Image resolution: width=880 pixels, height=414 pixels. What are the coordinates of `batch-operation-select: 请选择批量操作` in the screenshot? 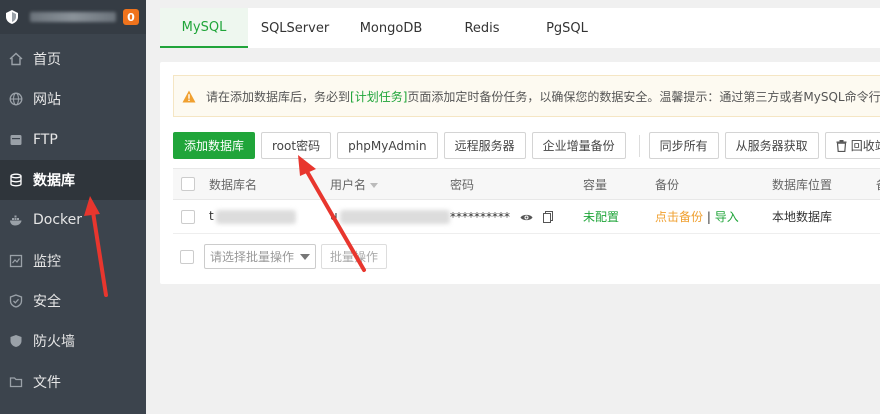 It's located at (260, 256).